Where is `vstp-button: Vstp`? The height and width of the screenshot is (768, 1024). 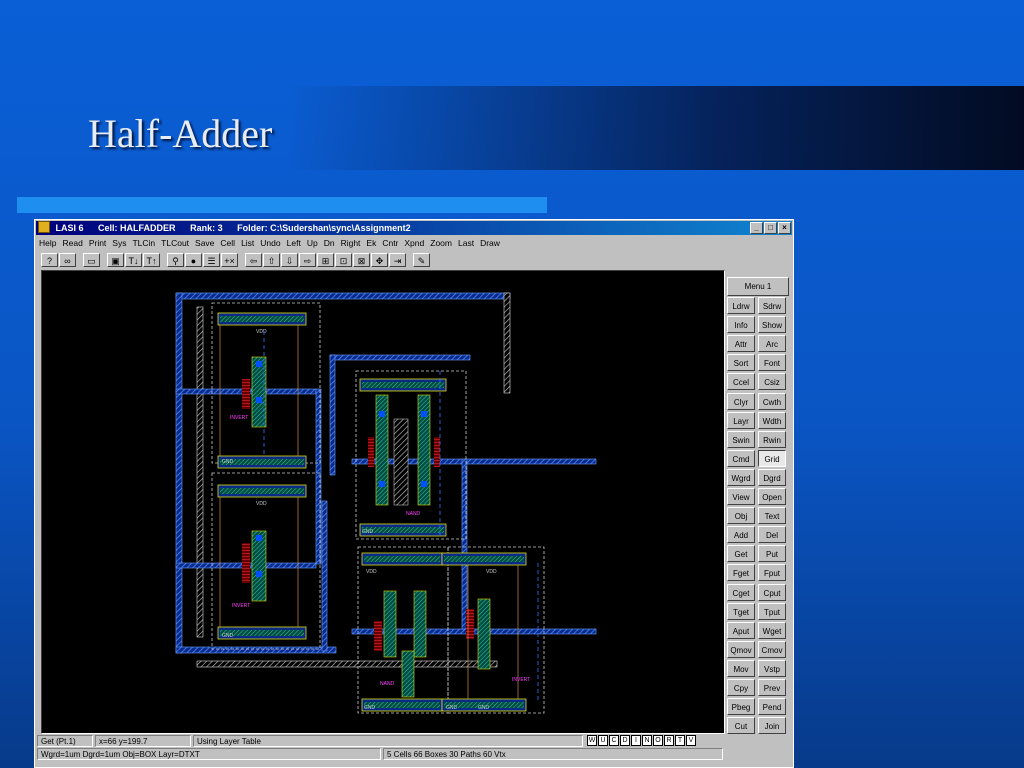
vstp-button: Vstp is located at coordinates (772, 668).